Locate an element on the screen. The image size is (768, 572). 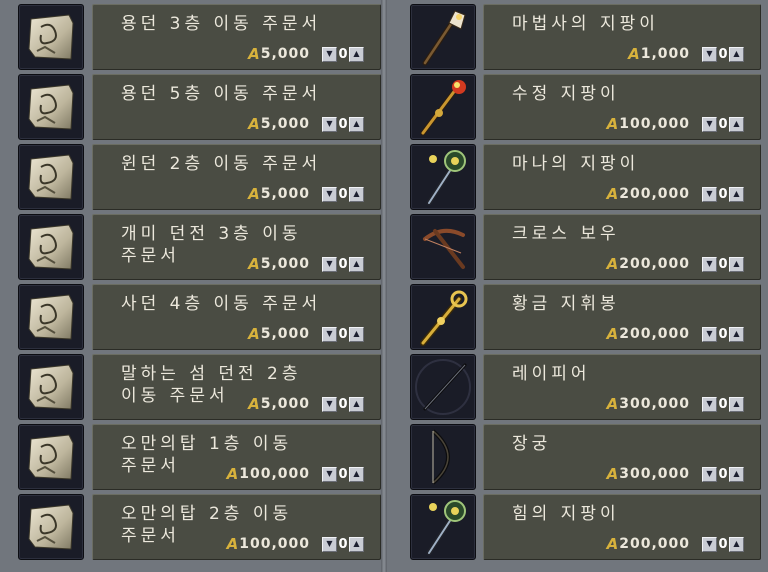
shop-item-row: 윈던 2층 이동 주문서 A 5,000 ▼ 0 ▲ is located at coordinates (192, 172).